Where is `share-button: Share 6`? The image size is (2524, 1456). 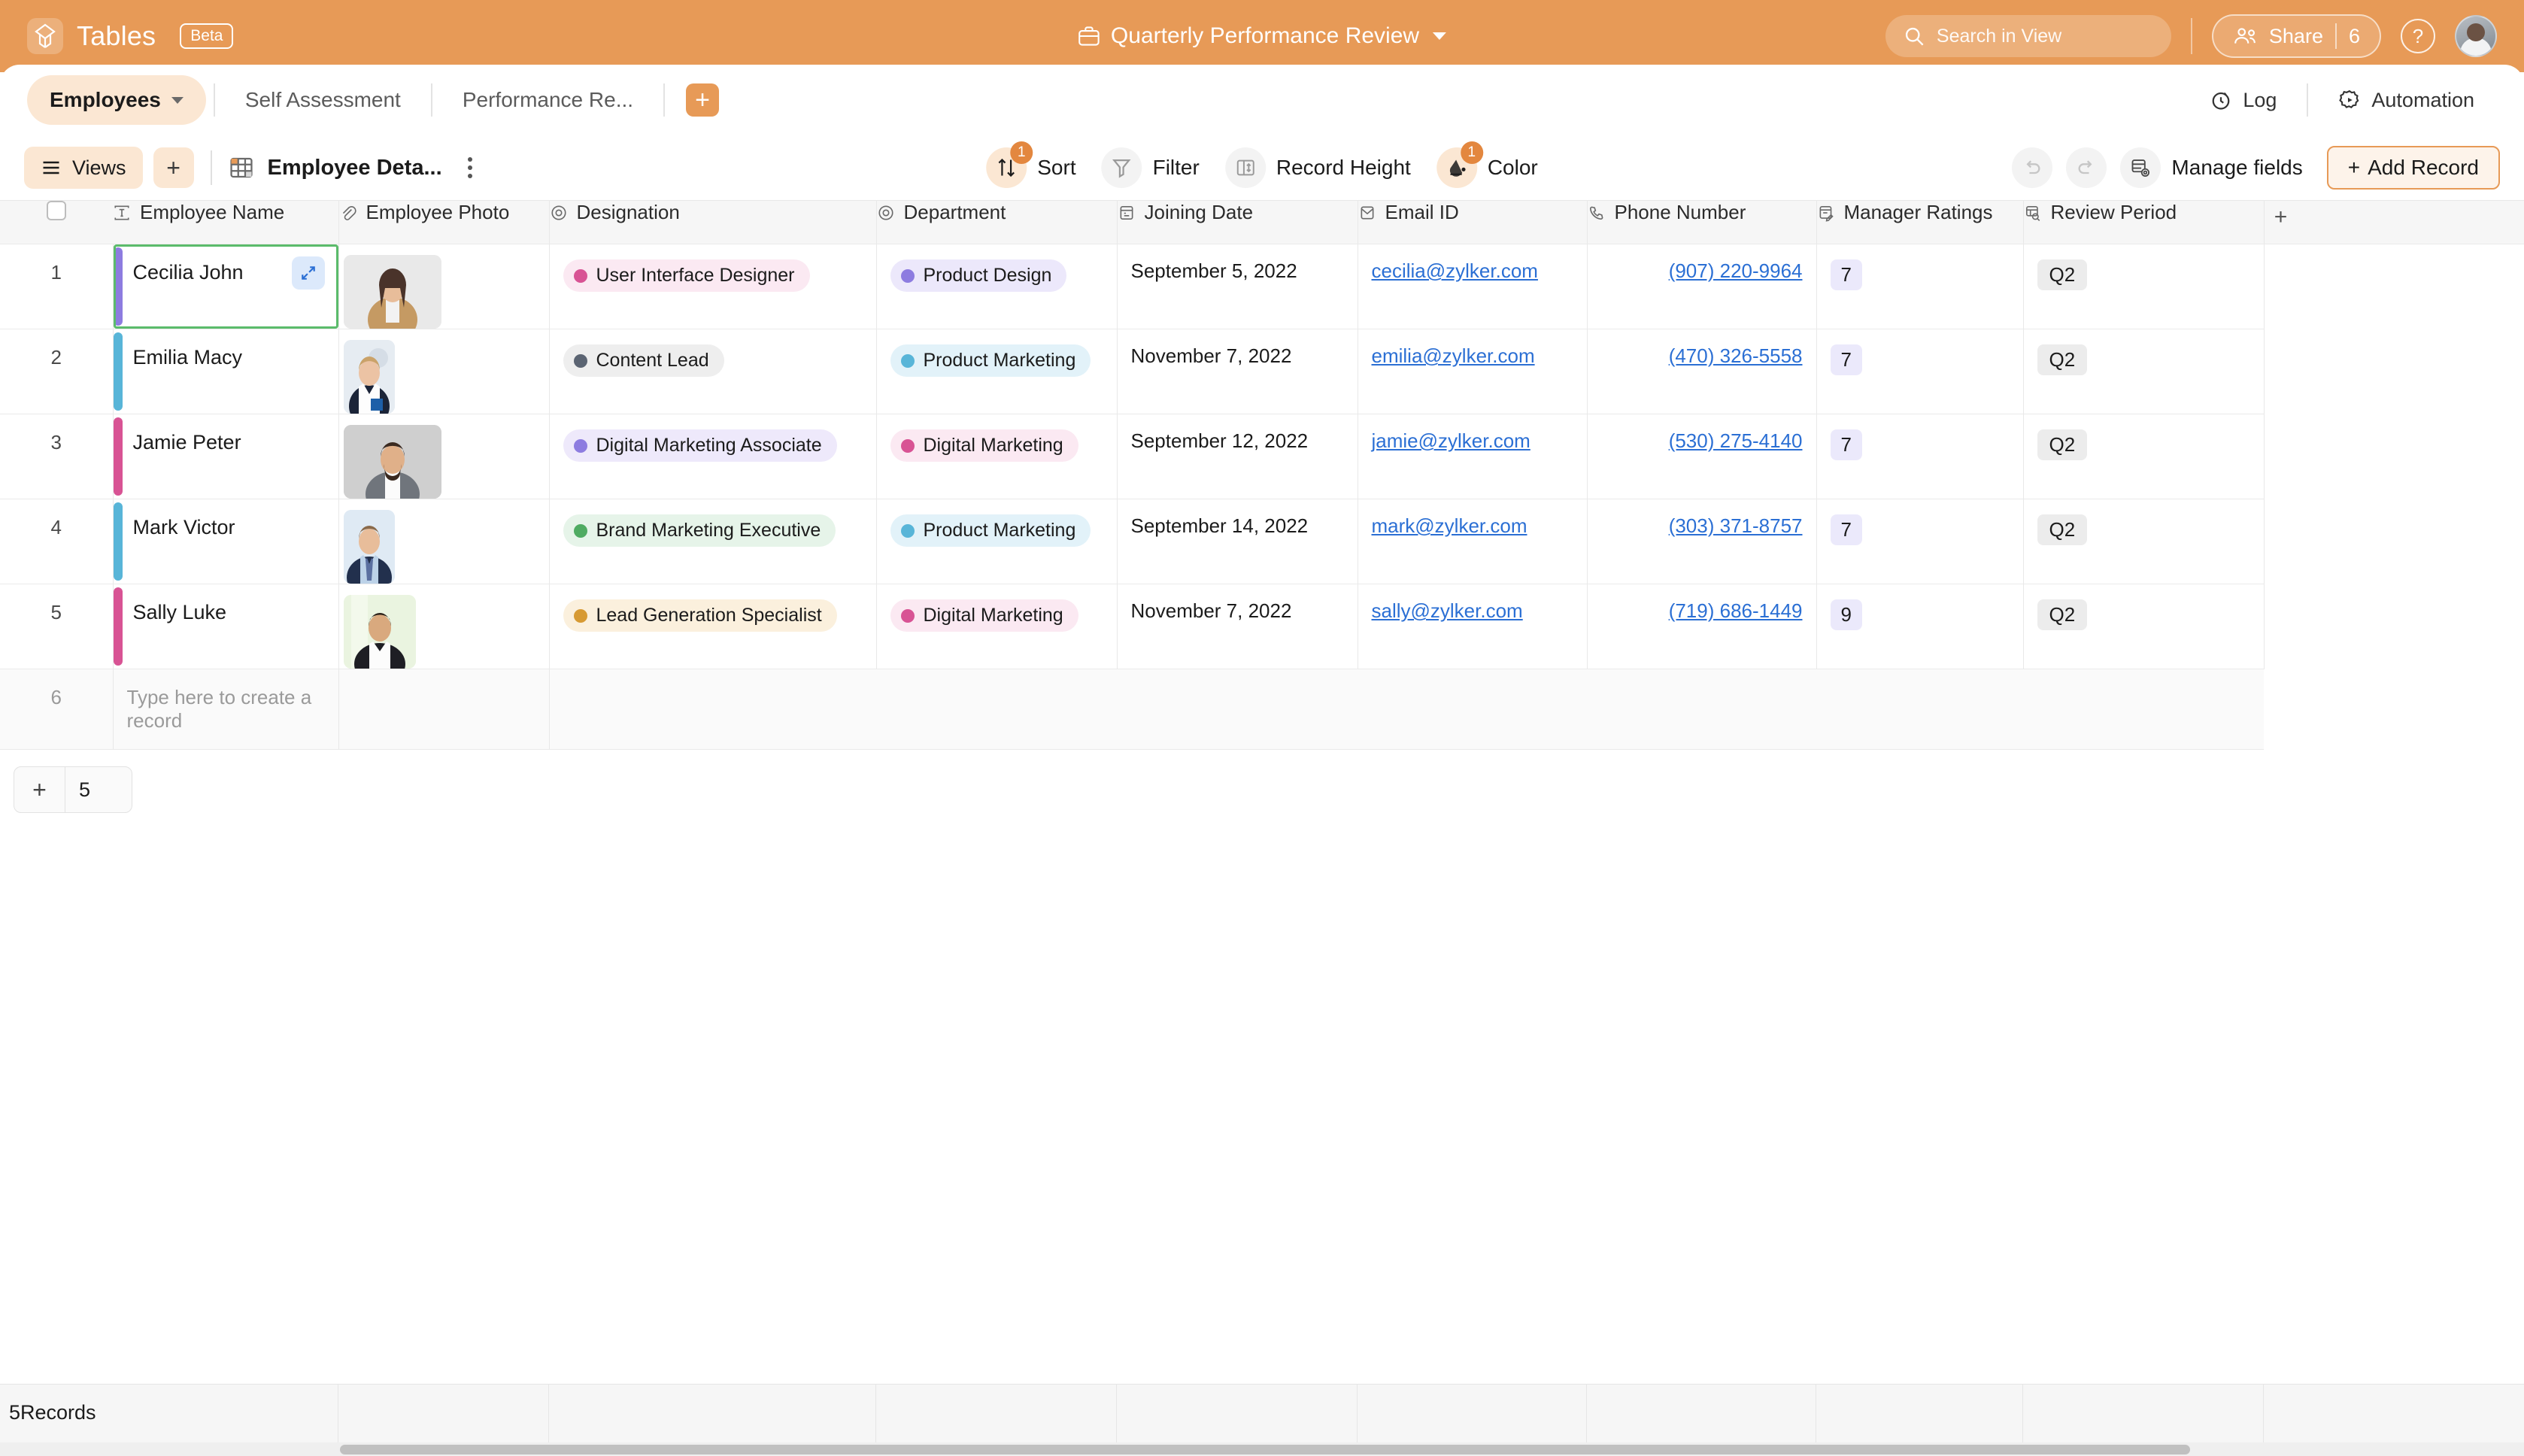
share-button: Share 6 is located at coordinates (2296, 36).